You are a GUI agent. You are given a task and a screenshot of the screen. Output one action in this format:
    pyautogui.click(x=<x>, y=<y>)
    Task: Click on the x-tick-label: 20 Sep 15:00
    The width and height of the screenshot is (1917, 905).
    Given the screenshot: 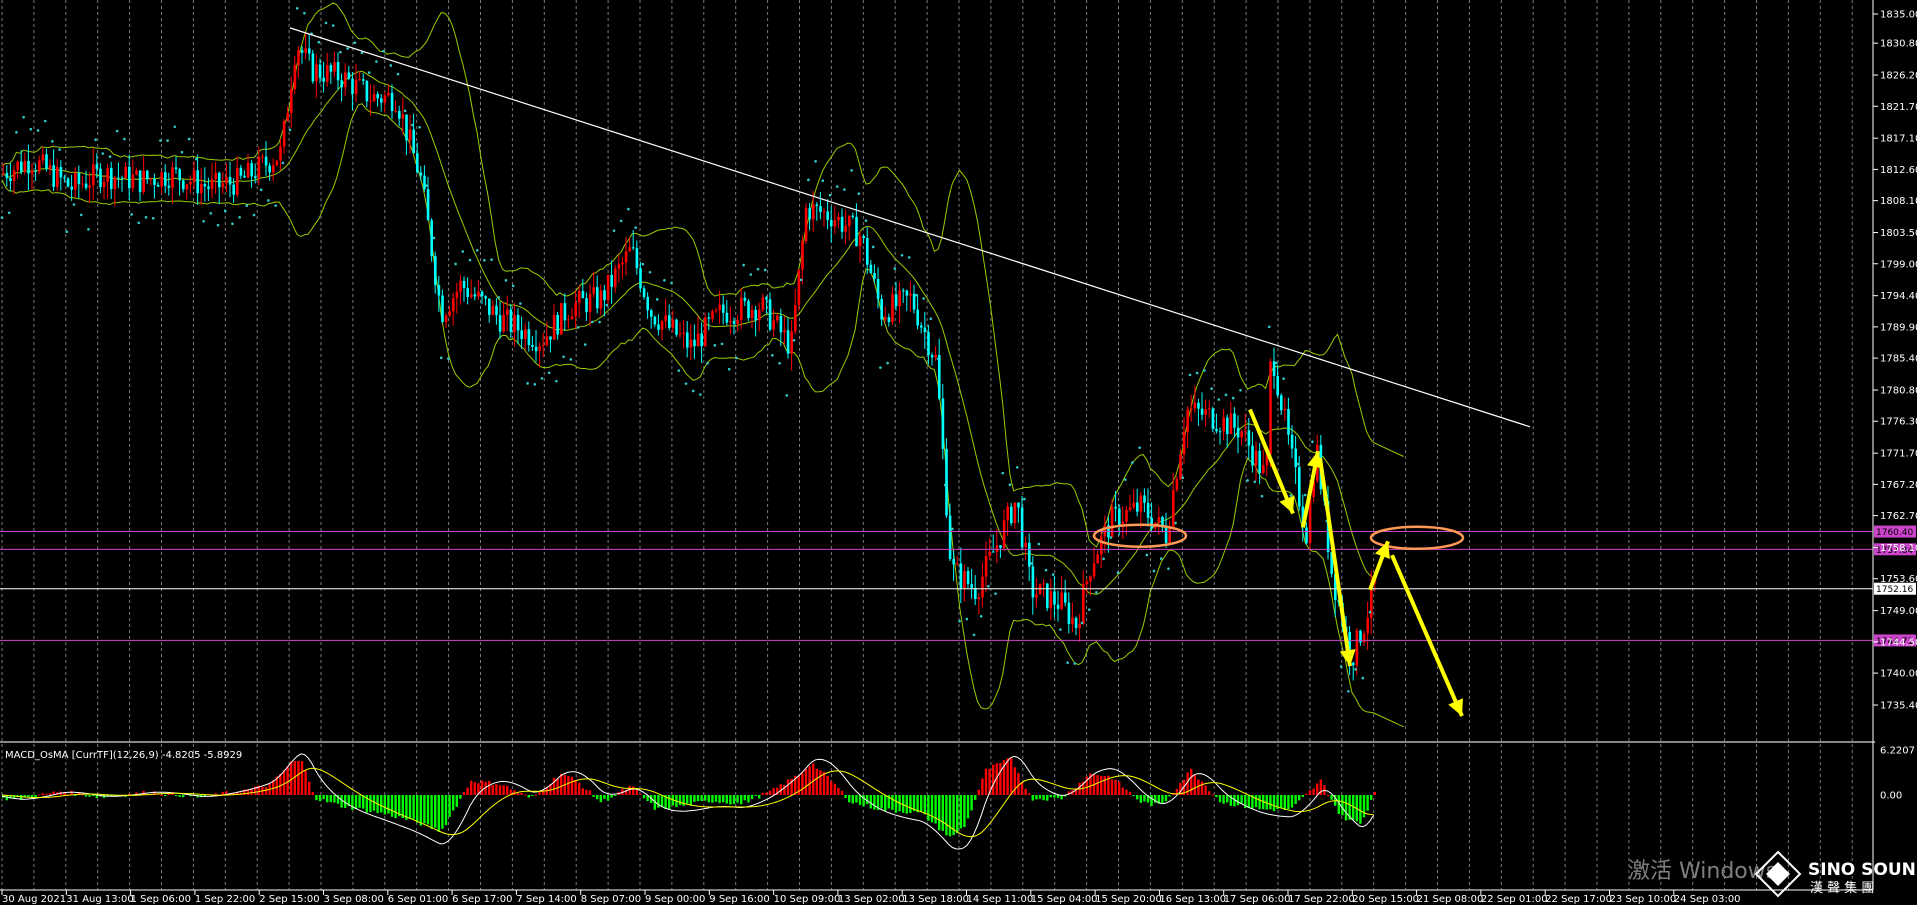 What is the action you would take?
    pyautogui.click(x=1385, y=899)
    